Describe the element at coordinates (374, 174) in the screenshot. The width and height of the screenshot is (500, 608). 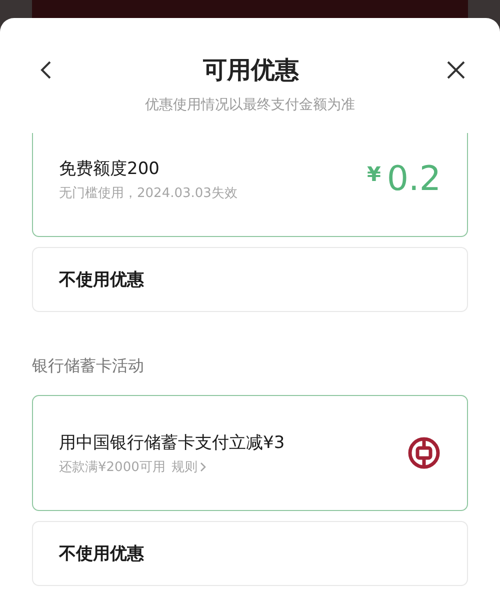
I see `currency-symbol: ¥` at that location.